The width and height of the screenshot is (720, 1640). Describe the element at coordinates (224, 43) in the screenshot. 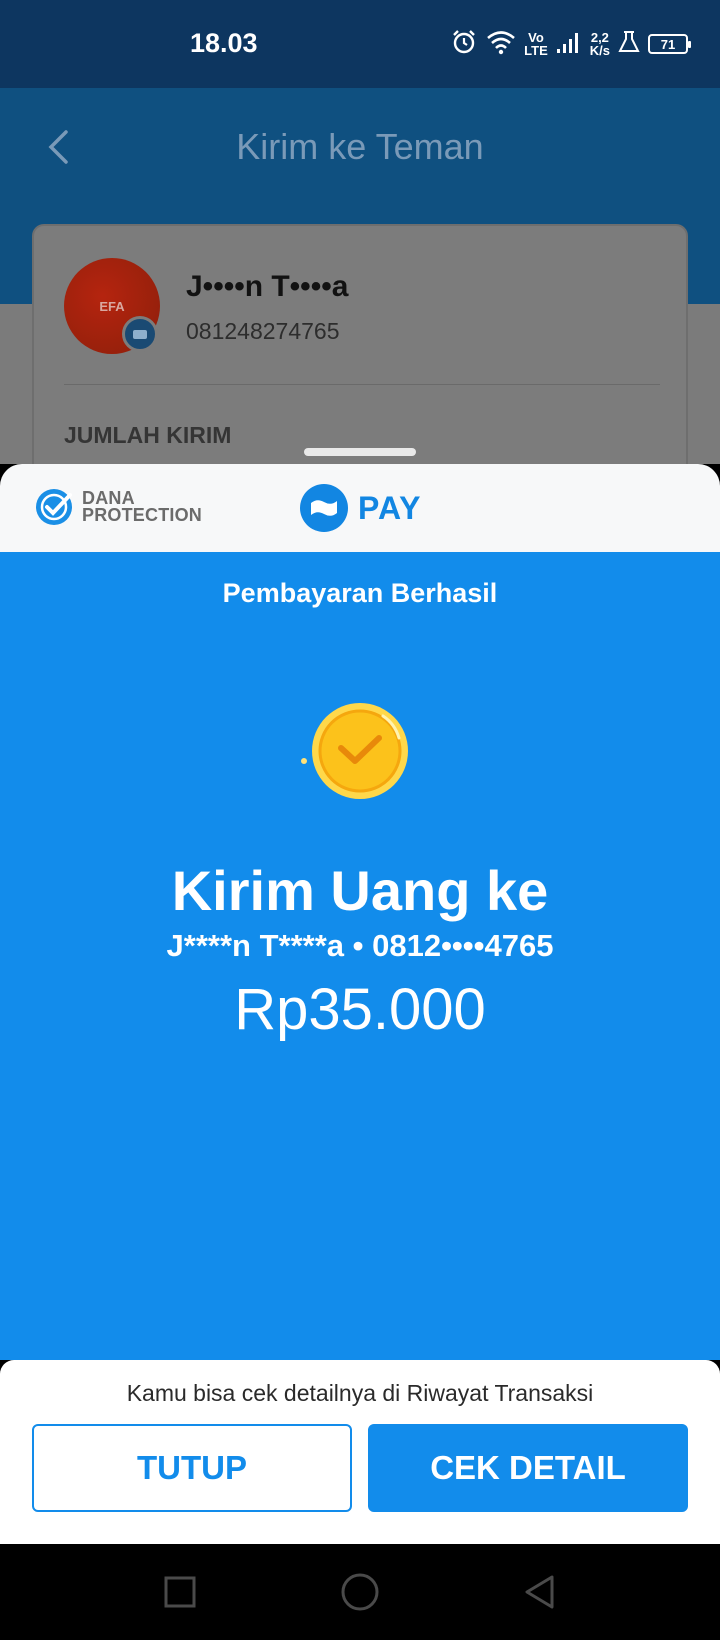

I see `status-time: 18.03` at that location.